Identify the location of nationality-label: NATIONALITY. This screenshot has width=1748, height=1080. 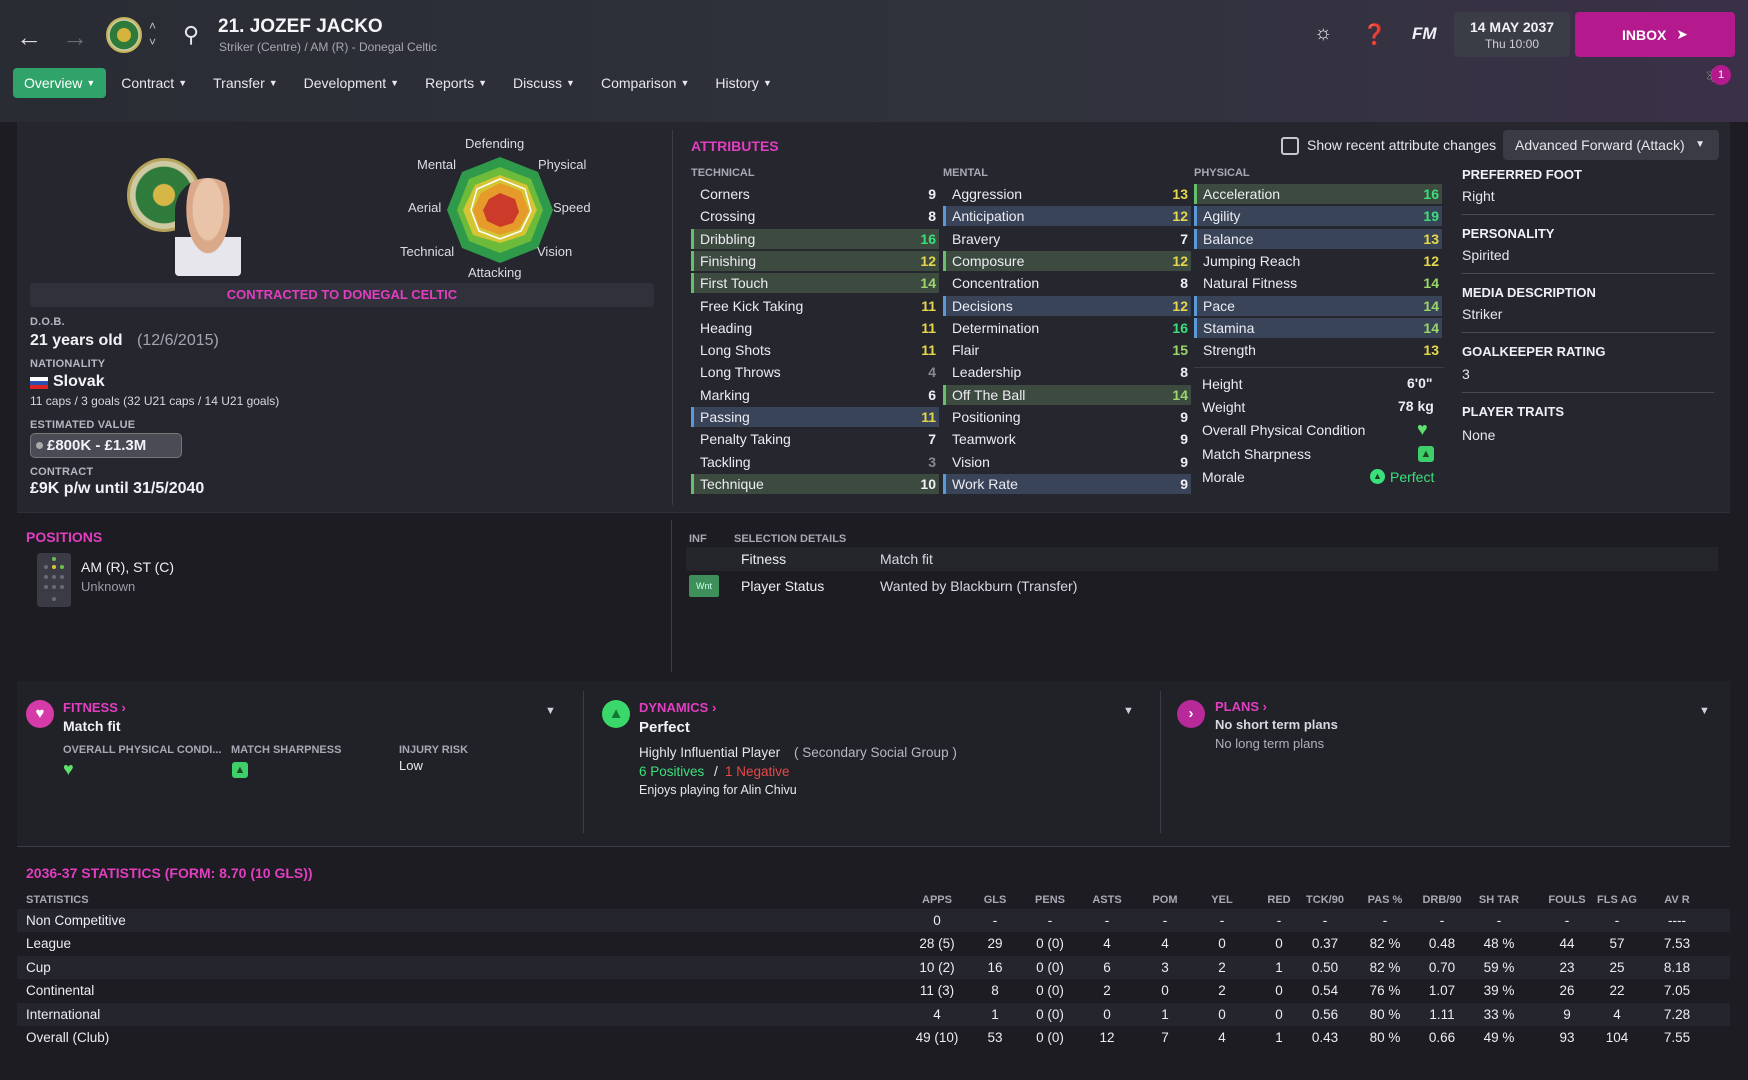
(68, 364).